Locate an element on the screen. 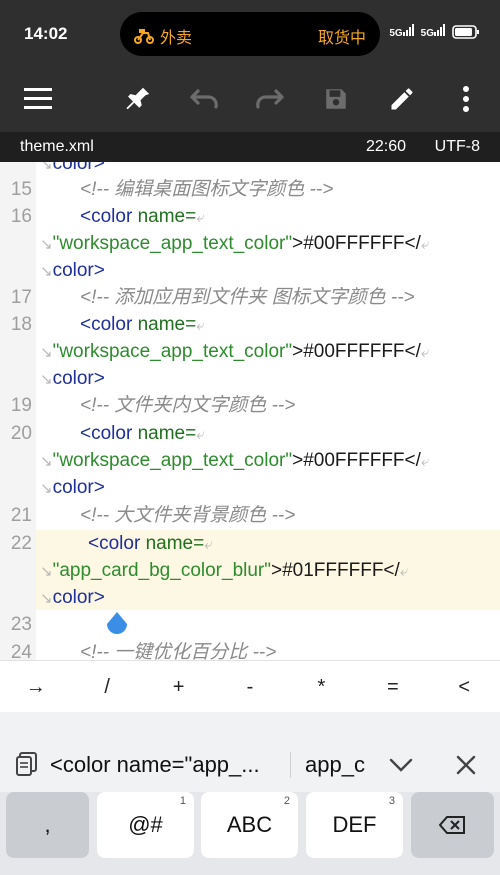  code-line: 23 is located at coordinates (250, 624).